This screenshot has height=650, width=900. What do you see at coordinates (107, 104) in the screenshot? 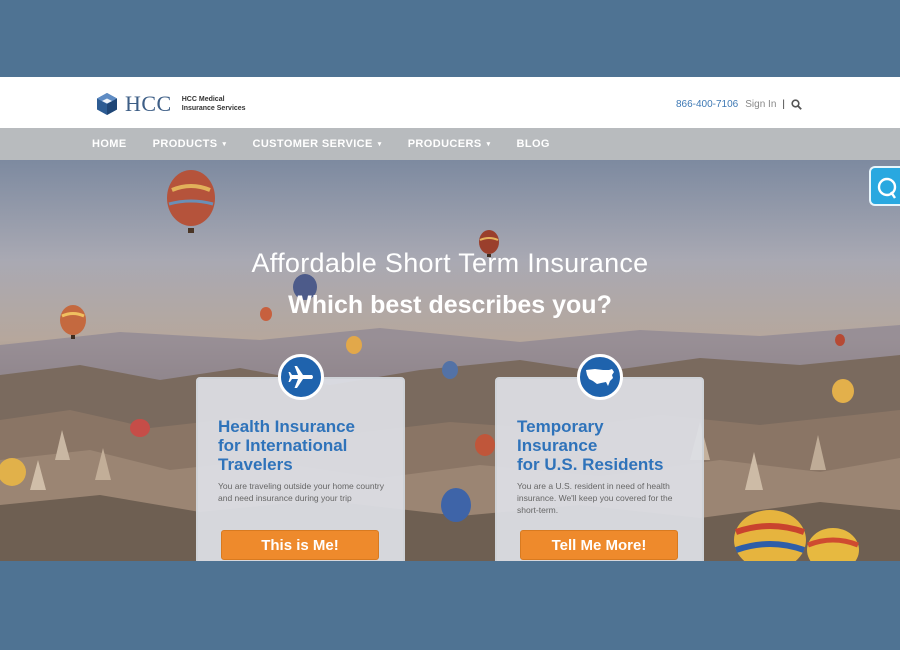
I see `hcc-cube-logo-icon` at bounding box center [107, 104].